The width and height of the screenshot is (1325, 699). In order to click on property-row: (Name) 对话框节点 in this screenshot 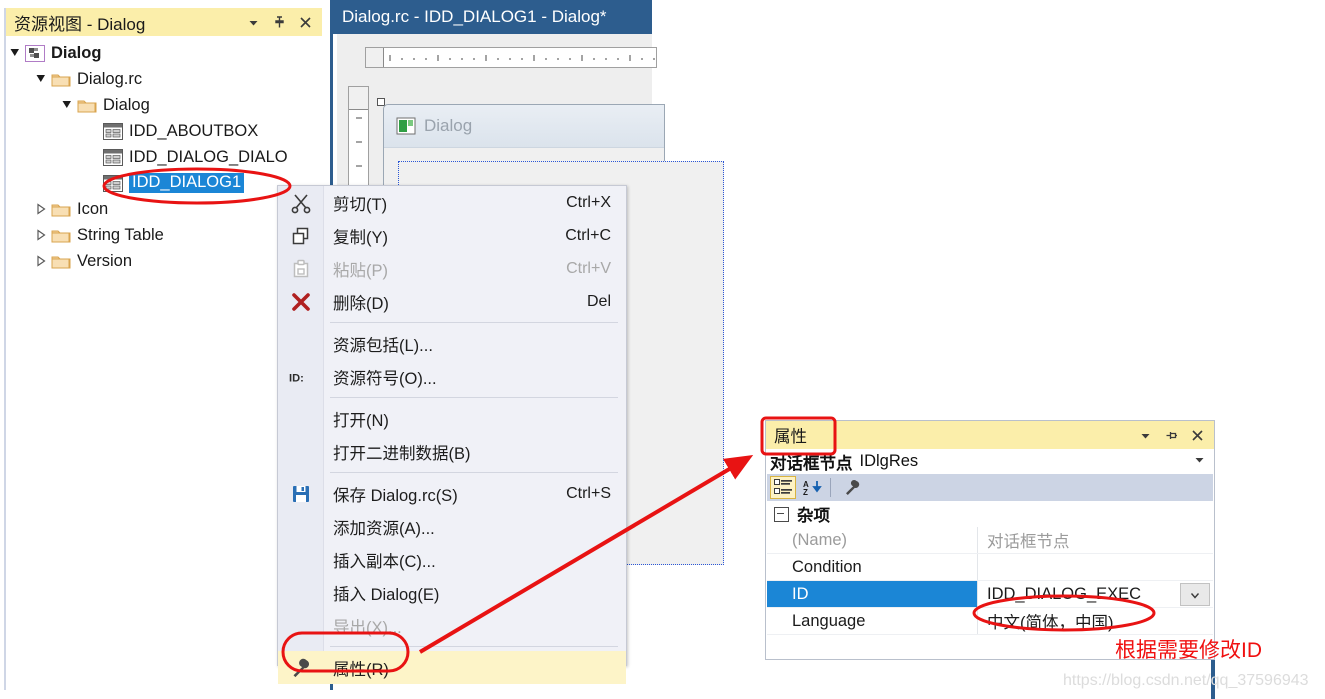, I will do `click(990, 540)`.